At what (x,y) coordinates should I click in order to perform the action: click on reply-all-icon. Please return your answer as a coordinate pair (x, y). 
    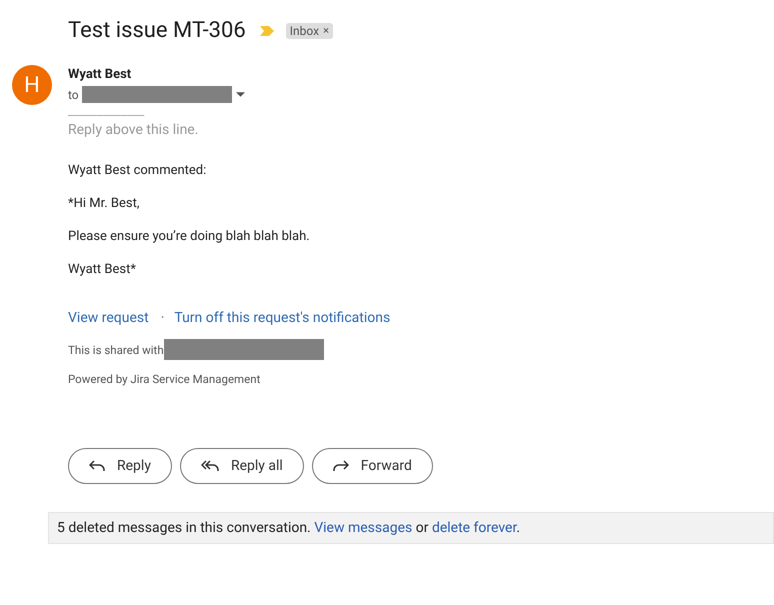
    Looking at the image, I should click on (209, 466).